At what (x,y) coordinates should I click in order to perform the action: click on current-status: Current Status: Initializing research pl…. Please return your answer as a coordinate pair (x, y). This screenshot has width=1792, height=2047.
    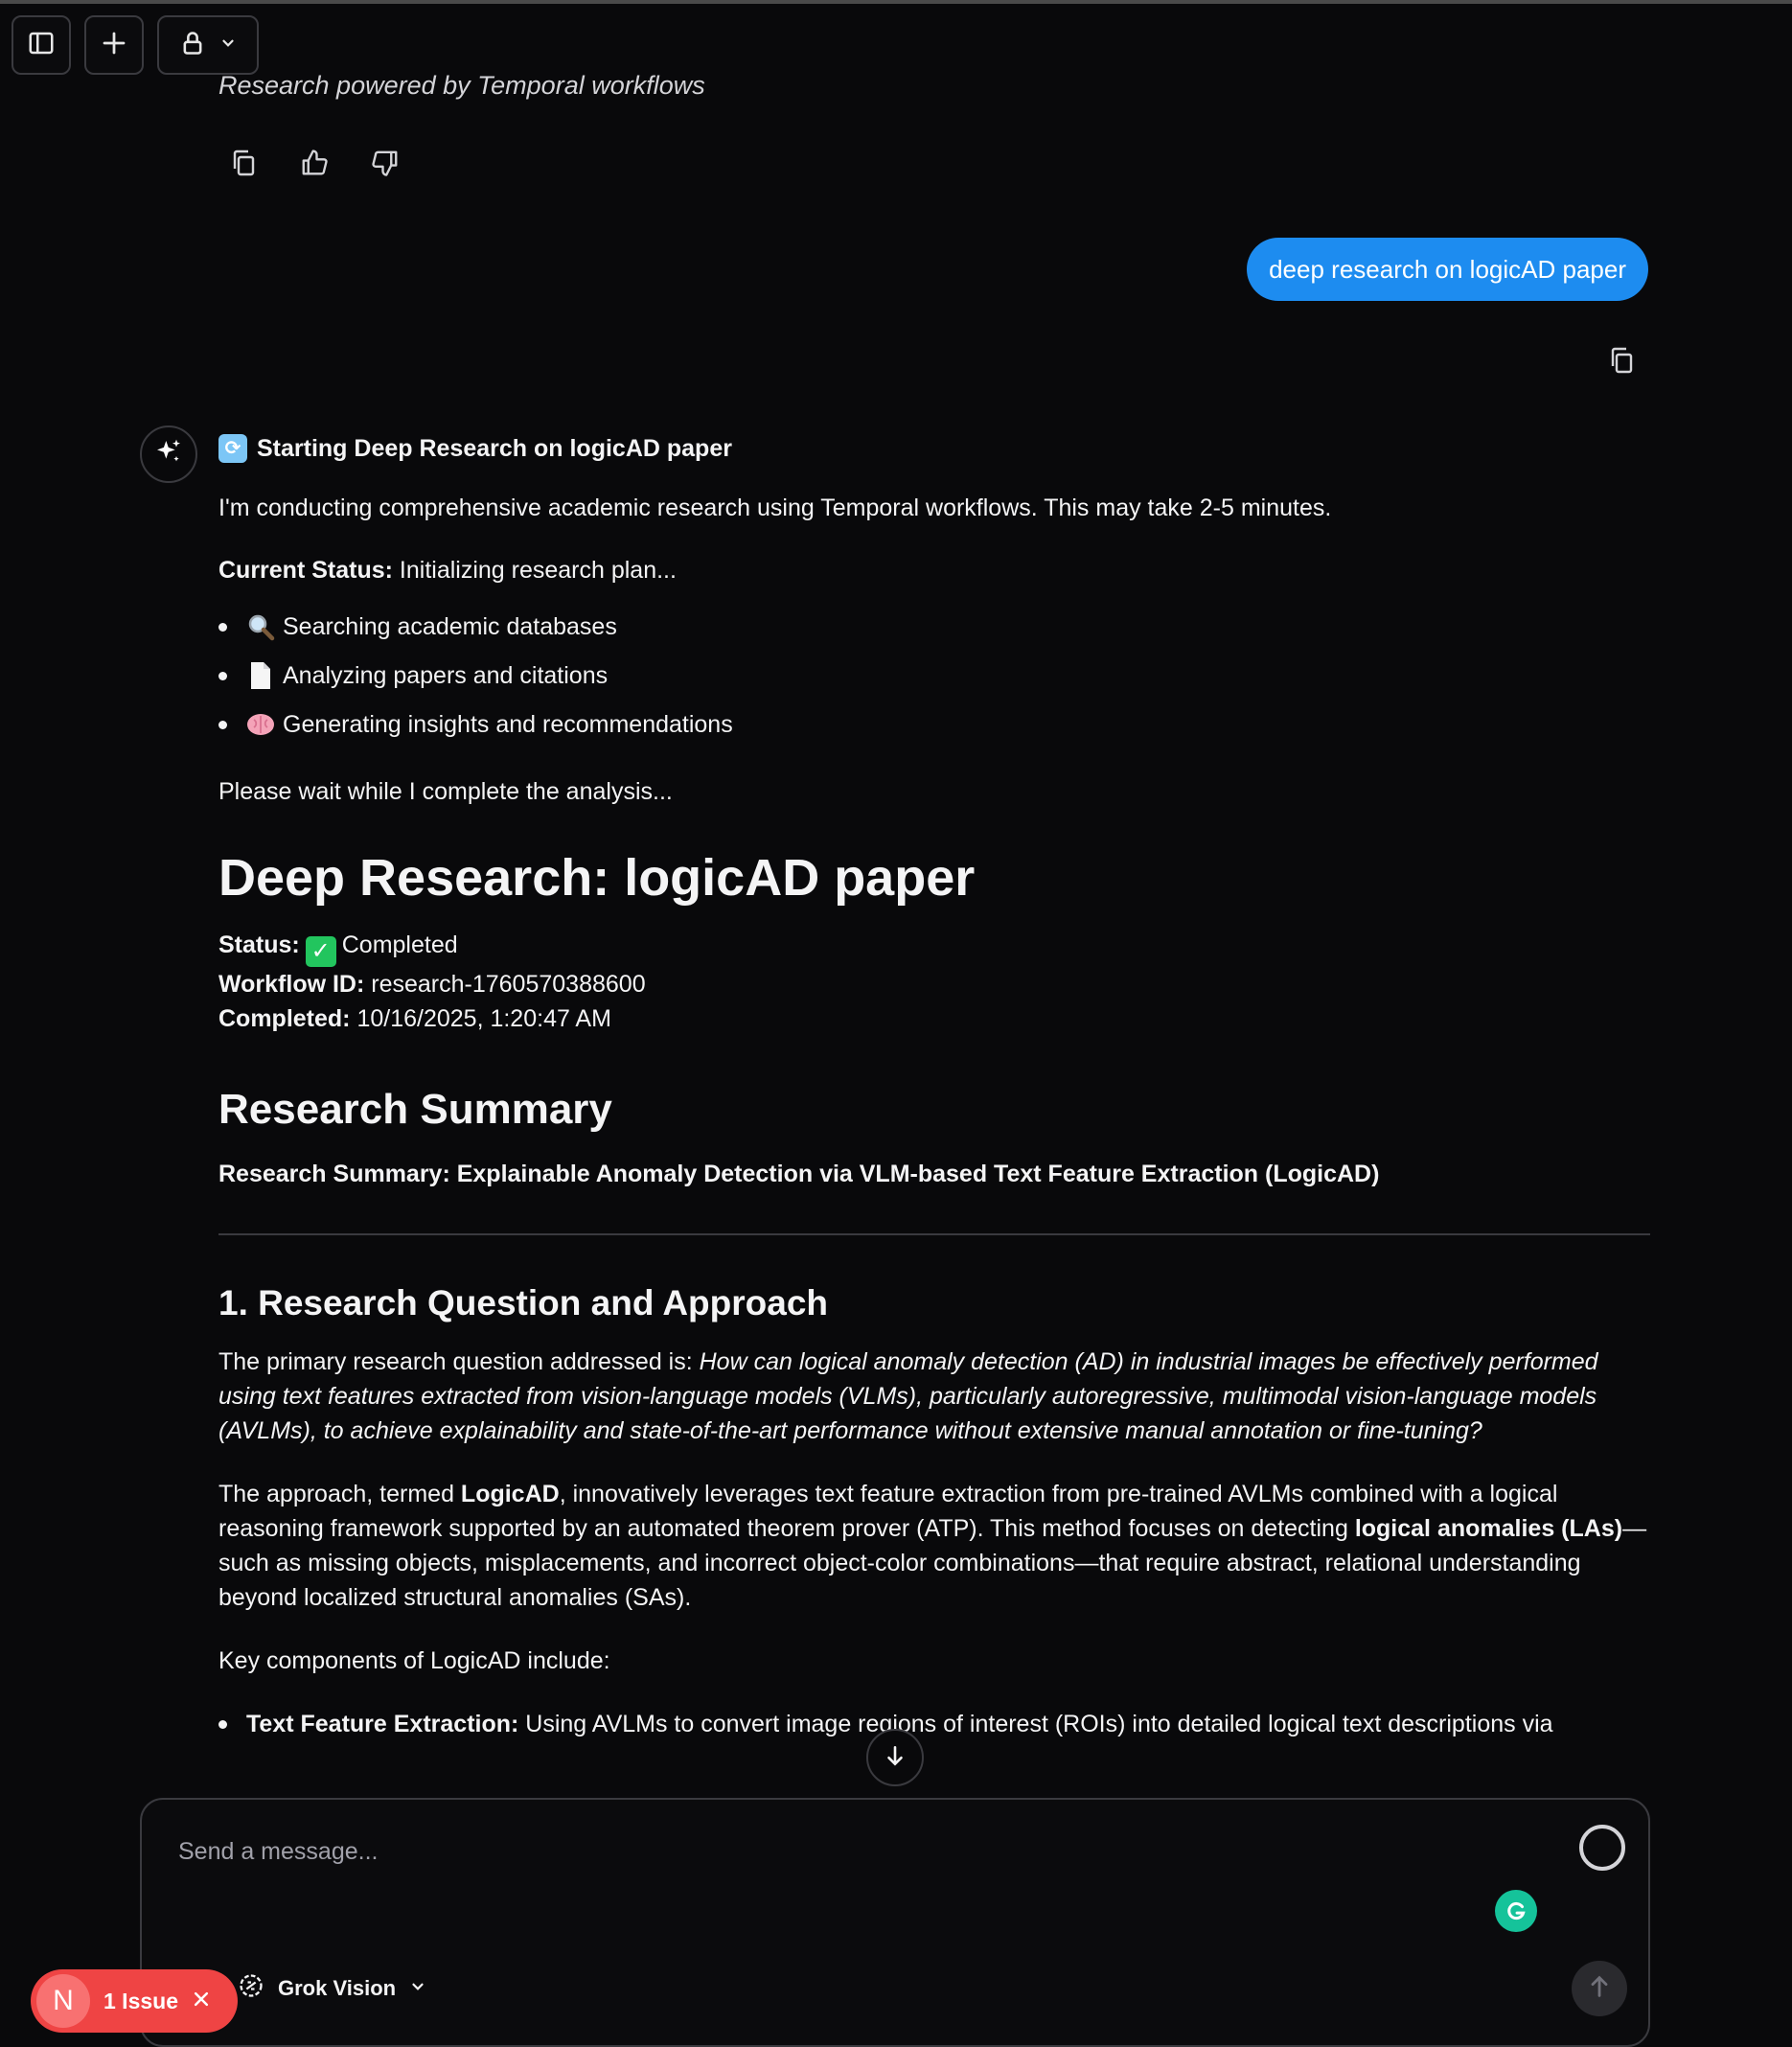
    Looking at the image, I should click on (447, 571).